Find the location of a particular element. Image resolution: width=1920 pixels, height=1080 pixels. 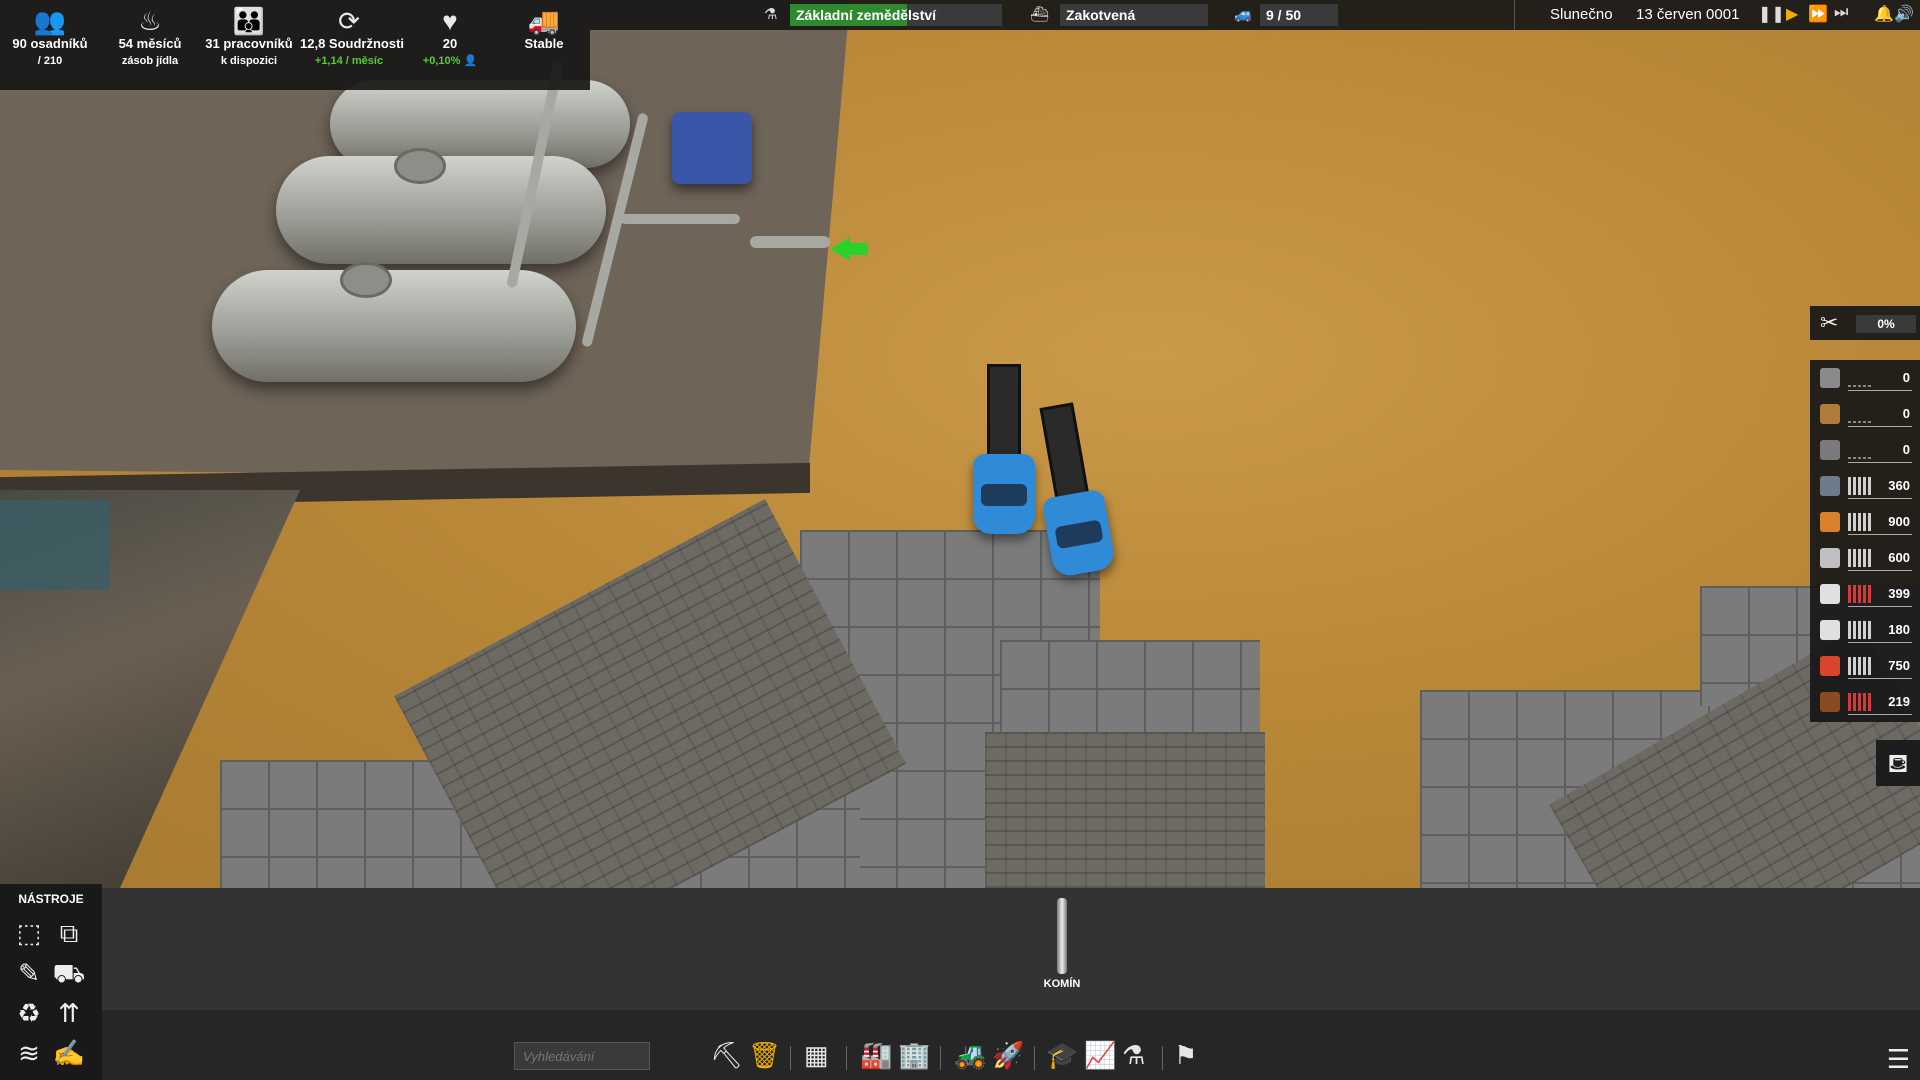

build-item-label: KOMÍN is located at coordinates (1062, 984).